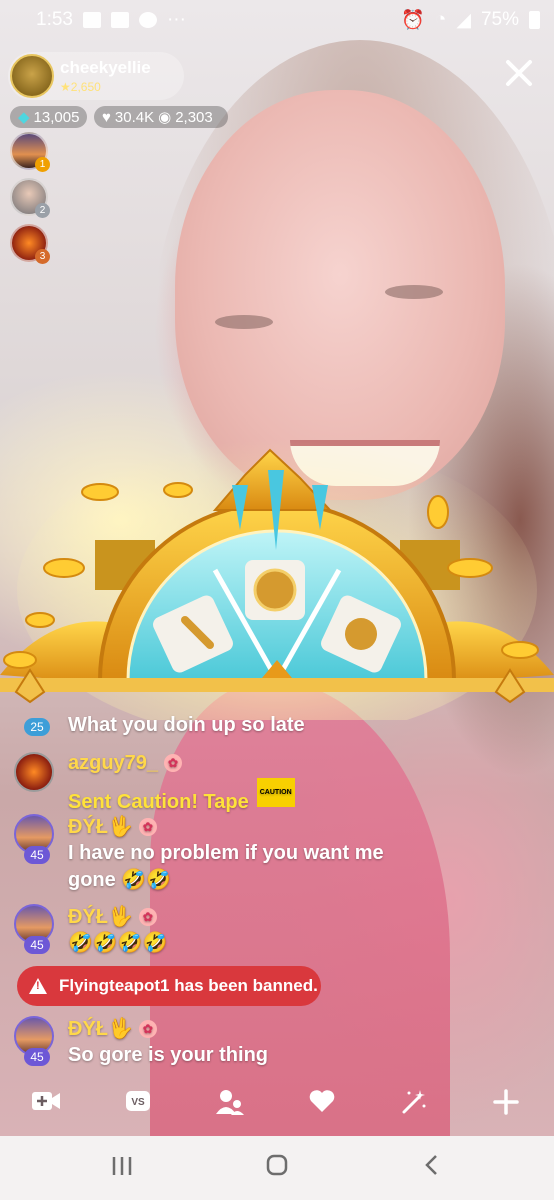 The height and width of the screenshot is (1200, 554). Describe the element at coordinates (42, 164) in the screenshot. I see `rank-badge: 1` at that location.